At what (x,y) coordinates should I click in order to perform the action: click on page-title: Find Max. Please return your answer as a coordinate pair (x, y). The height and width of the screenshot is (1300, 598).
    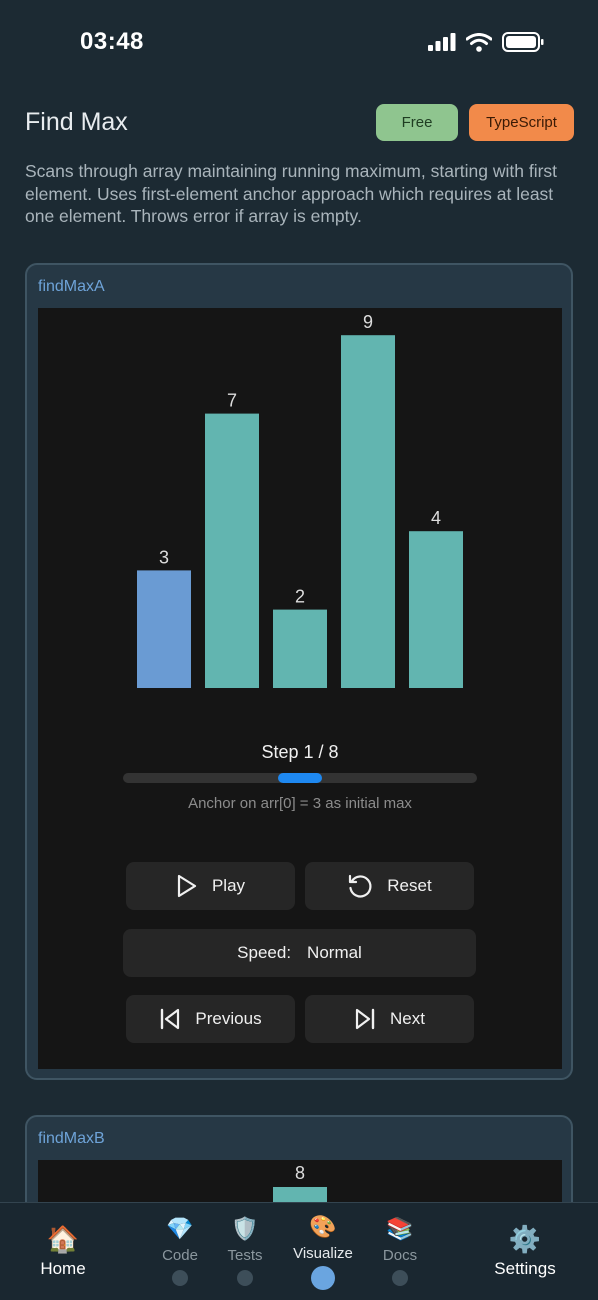
    Looking at the image, I should click on (76, 122).